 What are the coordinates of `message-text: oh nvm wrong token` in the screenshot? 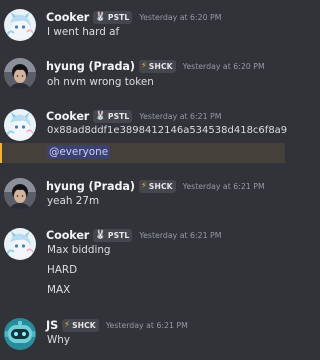 It's located at (100, 82).